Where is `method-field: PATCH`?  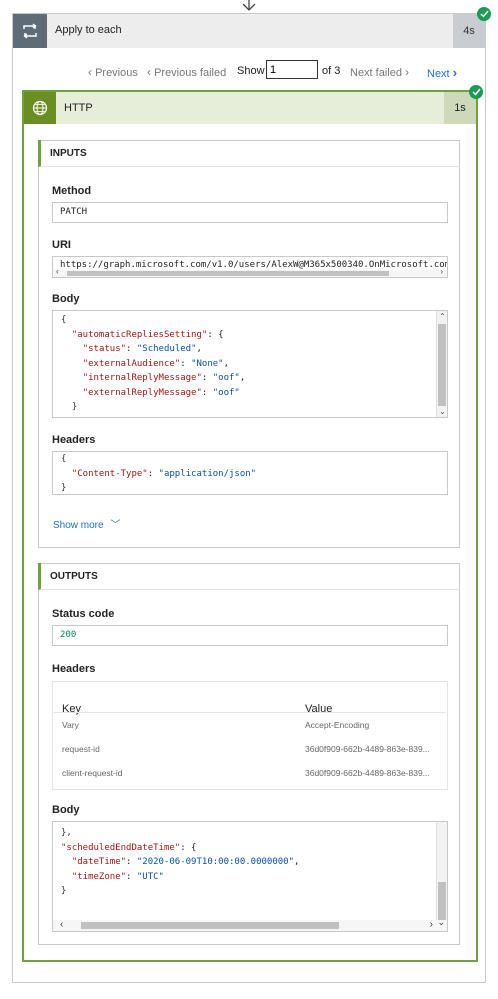
method-field: PATCH is located at coordinates (250, 212).